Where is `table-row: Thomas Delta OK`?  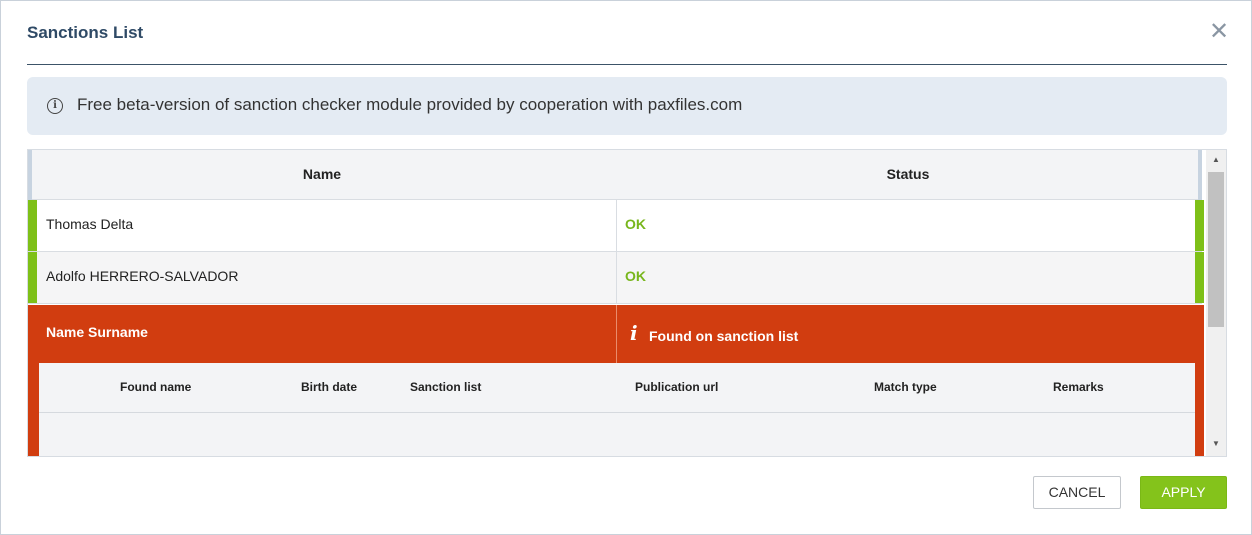
table-row: Thomas Delta OK is located at coordinates (616, 226).